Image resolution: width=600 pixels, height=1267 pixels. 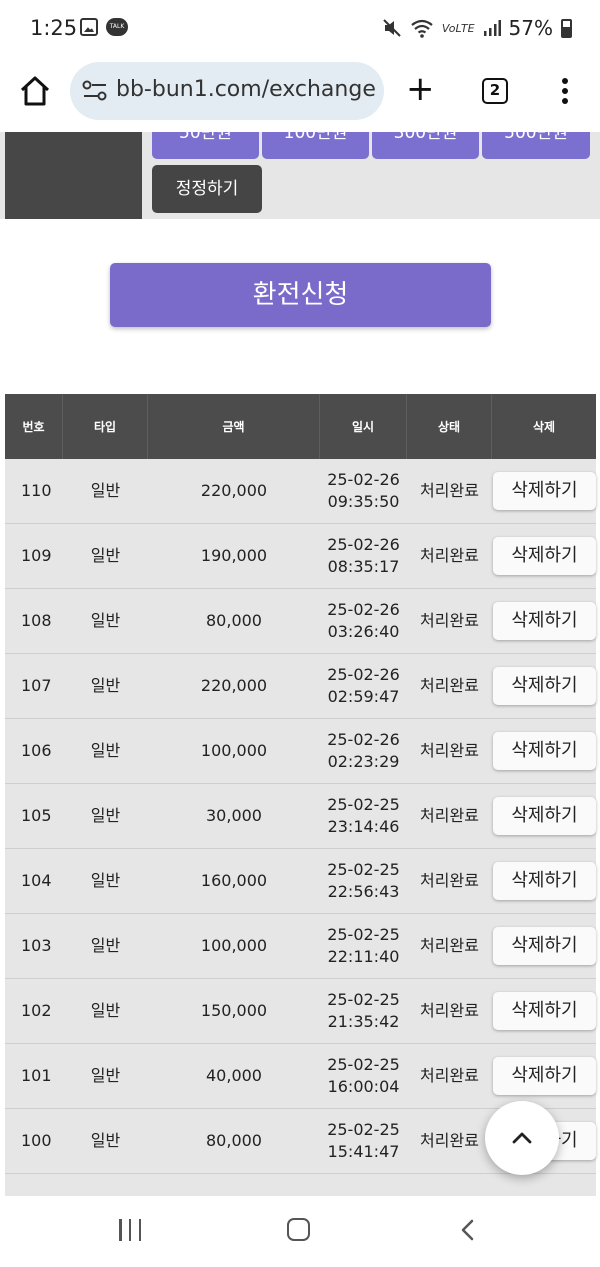 What do you see at coordinates (234, 815) in the screenshot?
I see `cell-amount: 30,000` at bounding box center [234, 815].